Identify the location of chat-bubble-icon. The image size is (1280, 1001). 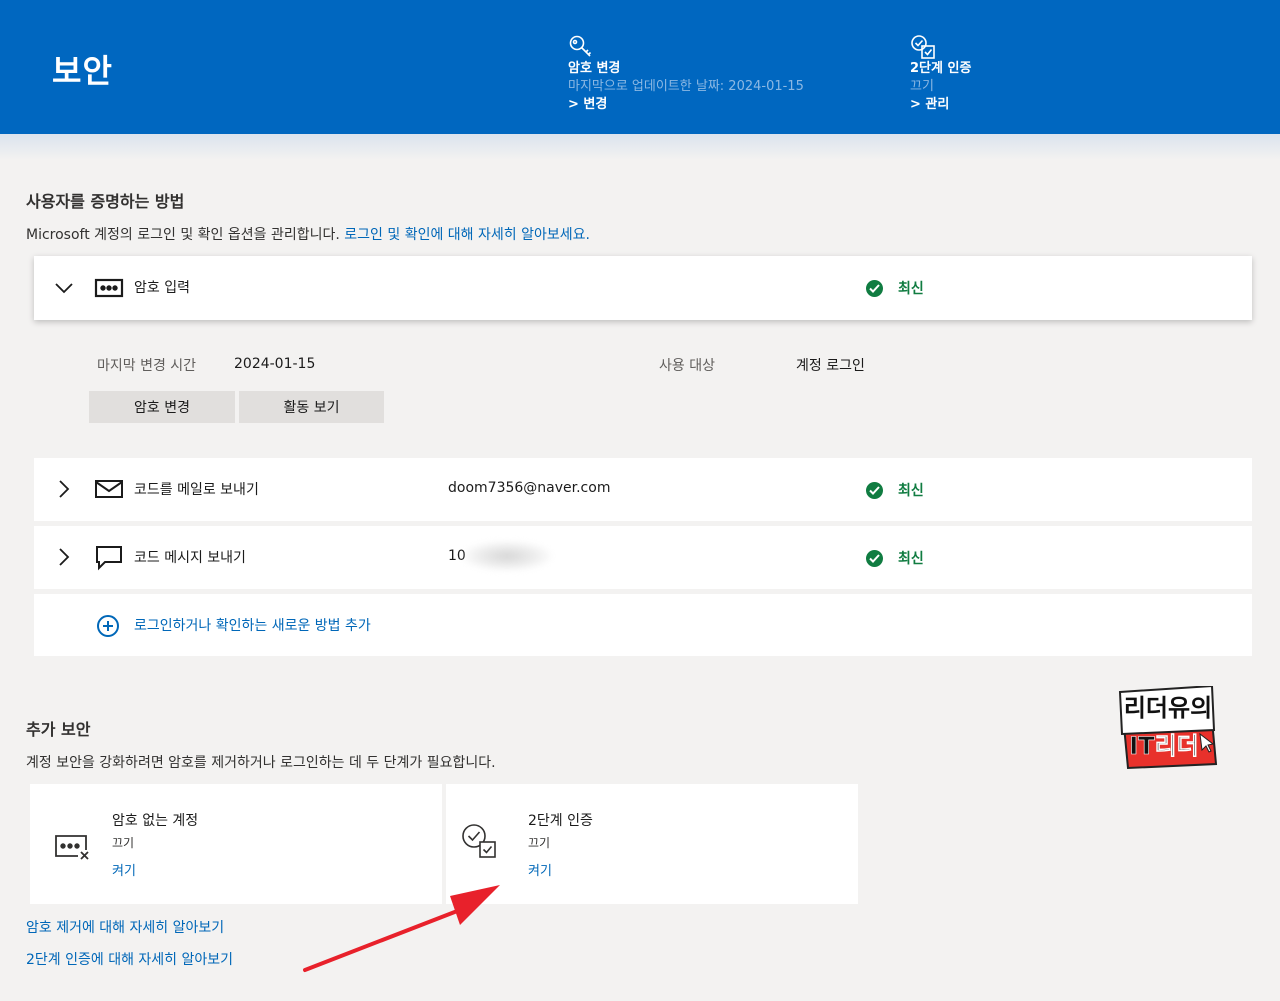
(109, 558).